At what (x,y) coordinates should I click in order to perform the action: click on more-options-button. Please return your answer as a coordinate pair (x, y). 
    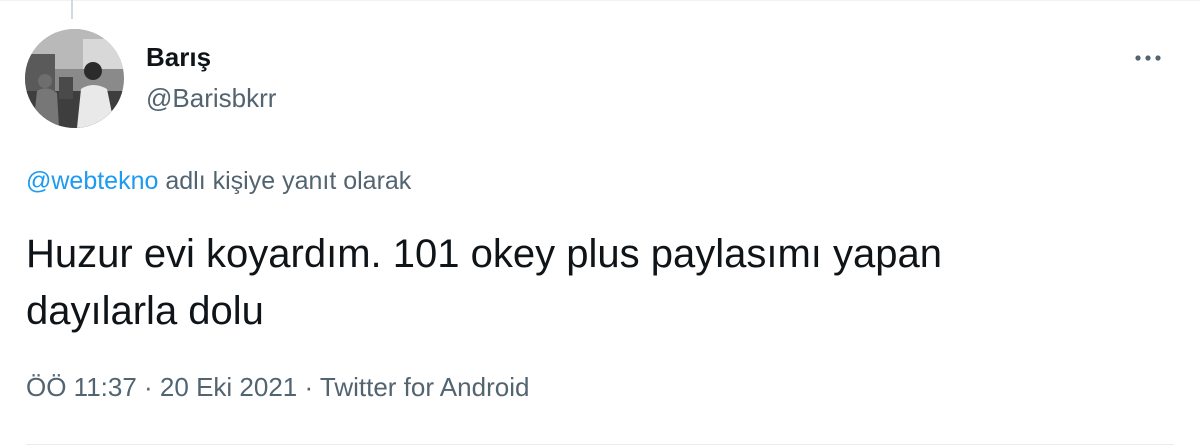
    Looking at the image, I should click on (1148, 58).